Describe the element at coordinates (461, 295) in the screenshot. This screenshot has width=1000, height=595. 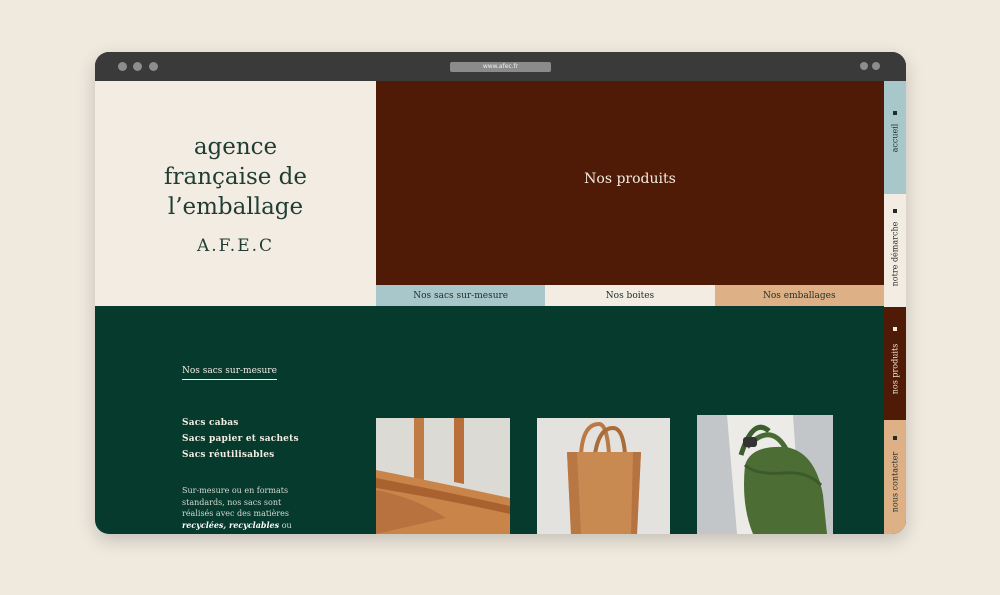
I see `tab-sacs-sur-mesure: Nos sacs sur-mesure` at that location.